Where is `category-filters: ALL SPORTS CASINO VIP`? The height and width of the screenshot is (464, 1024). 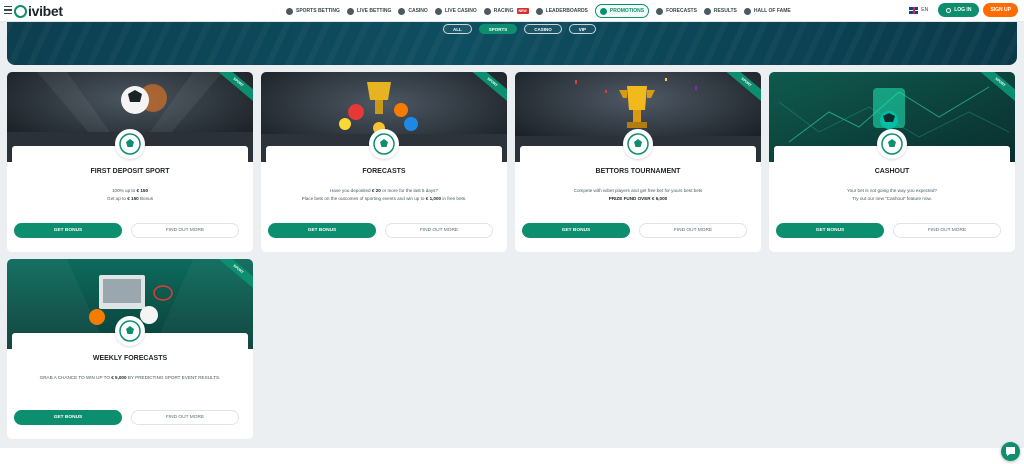
category-filters: ALL SPORTS CASINO VIP is located at coordinates (523, 29).